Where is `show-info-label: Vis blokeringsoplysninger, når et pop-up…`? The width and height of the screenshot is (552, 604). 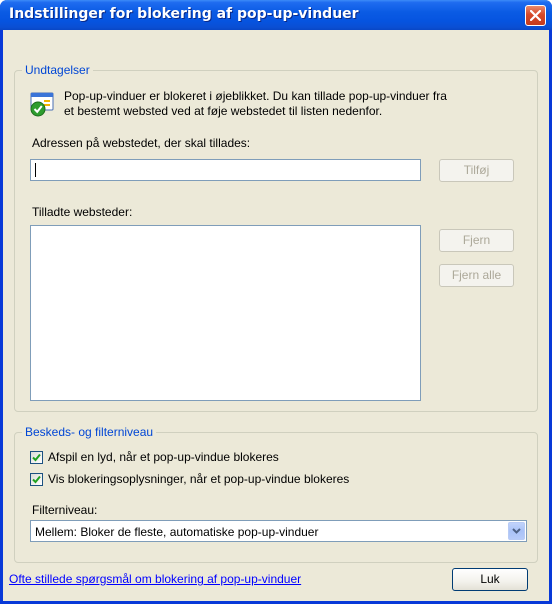 show-info-label: Vis blokeringsoplysninger, når et pop-up… is located at coordinates (199, 479).